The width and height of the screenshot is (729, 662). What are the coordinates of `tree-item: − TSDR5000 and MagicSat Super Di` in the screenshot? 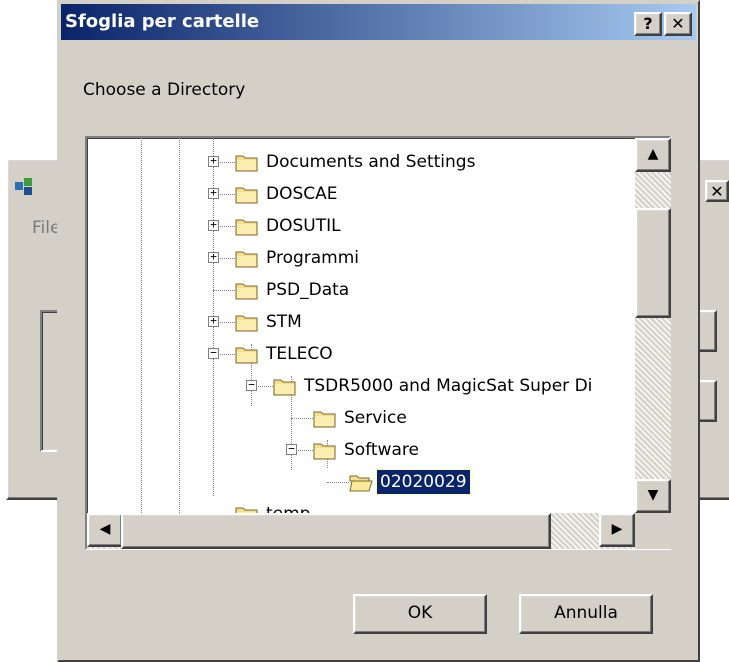 It's located at (361, 390).